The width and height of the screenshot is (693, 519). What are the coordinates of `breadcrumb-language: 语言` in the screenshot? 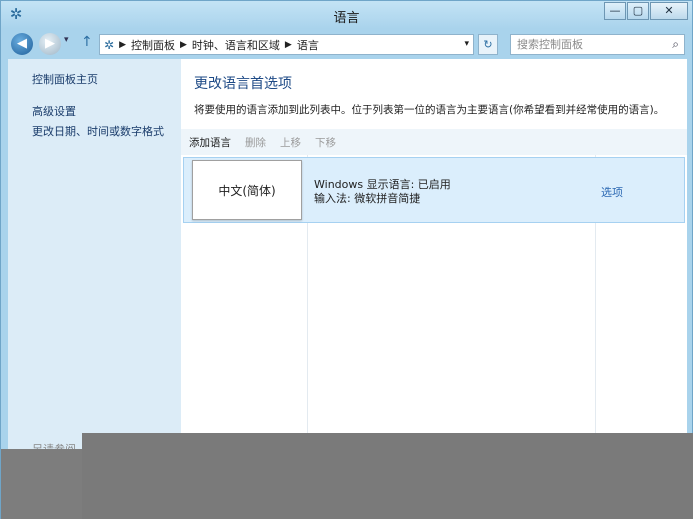 It's located at (308, 45).